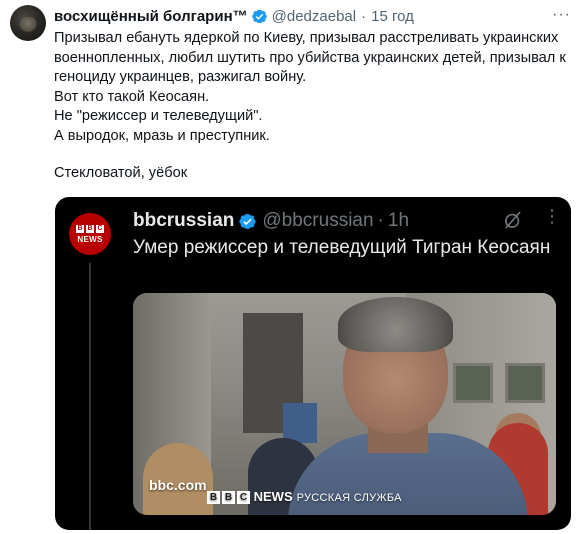 Image resolution: width=581 pixels, height=534 pixels. Describe the element at coordinates (178, 485) in the screenshot. I see `watermark-site: bbc.com` at that location.